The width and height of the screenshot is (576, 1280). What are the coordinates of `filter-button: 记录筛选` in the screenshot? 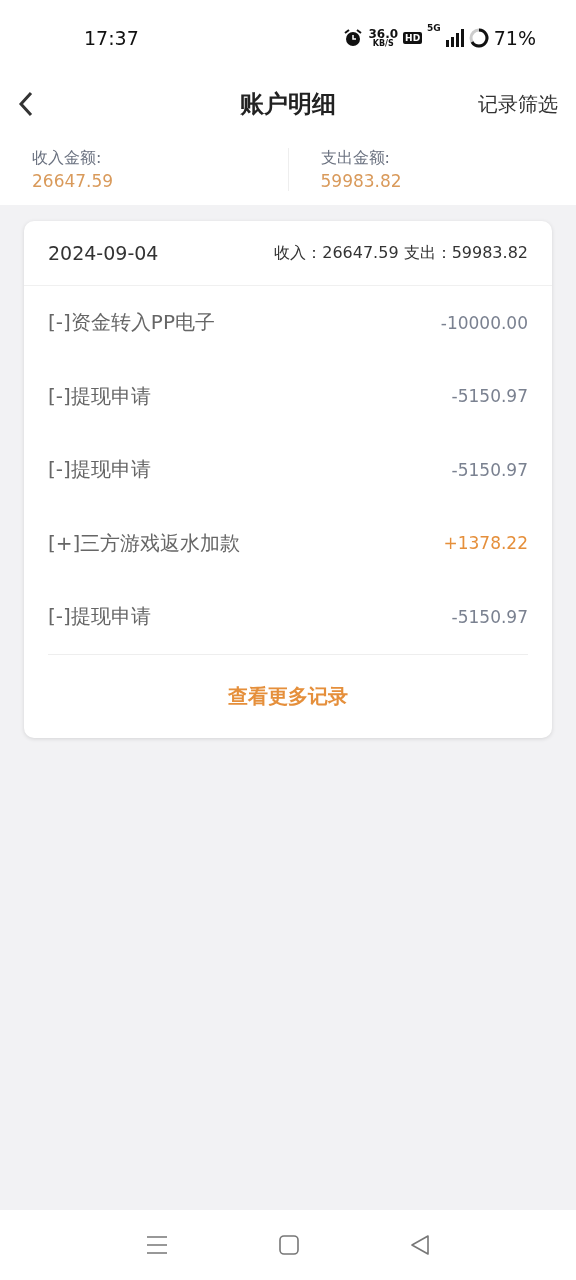 It's located at (518, 104).